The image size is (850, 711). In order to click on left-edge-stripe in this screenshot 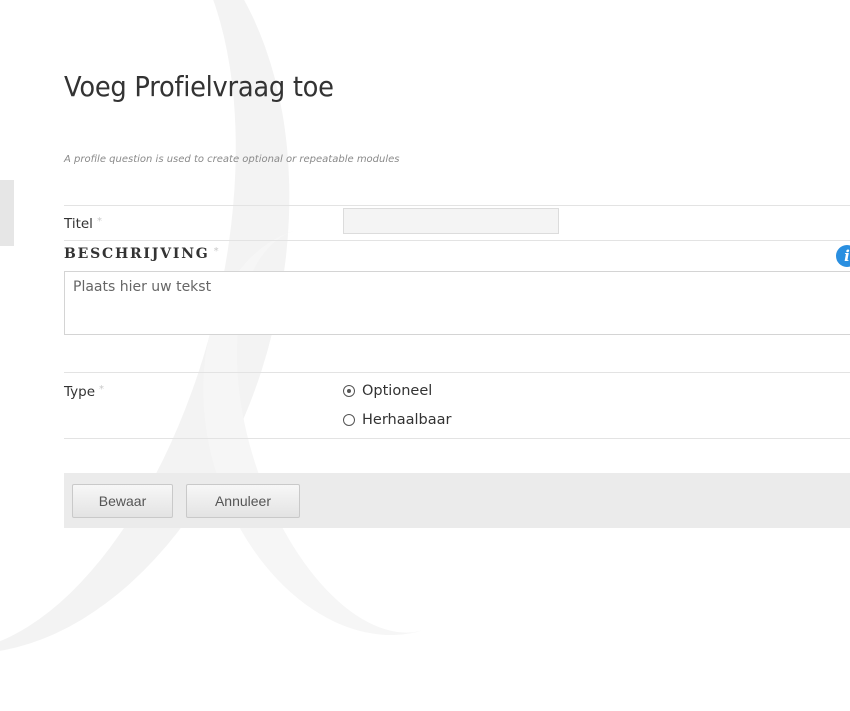, I will do `click(7, 213)`.